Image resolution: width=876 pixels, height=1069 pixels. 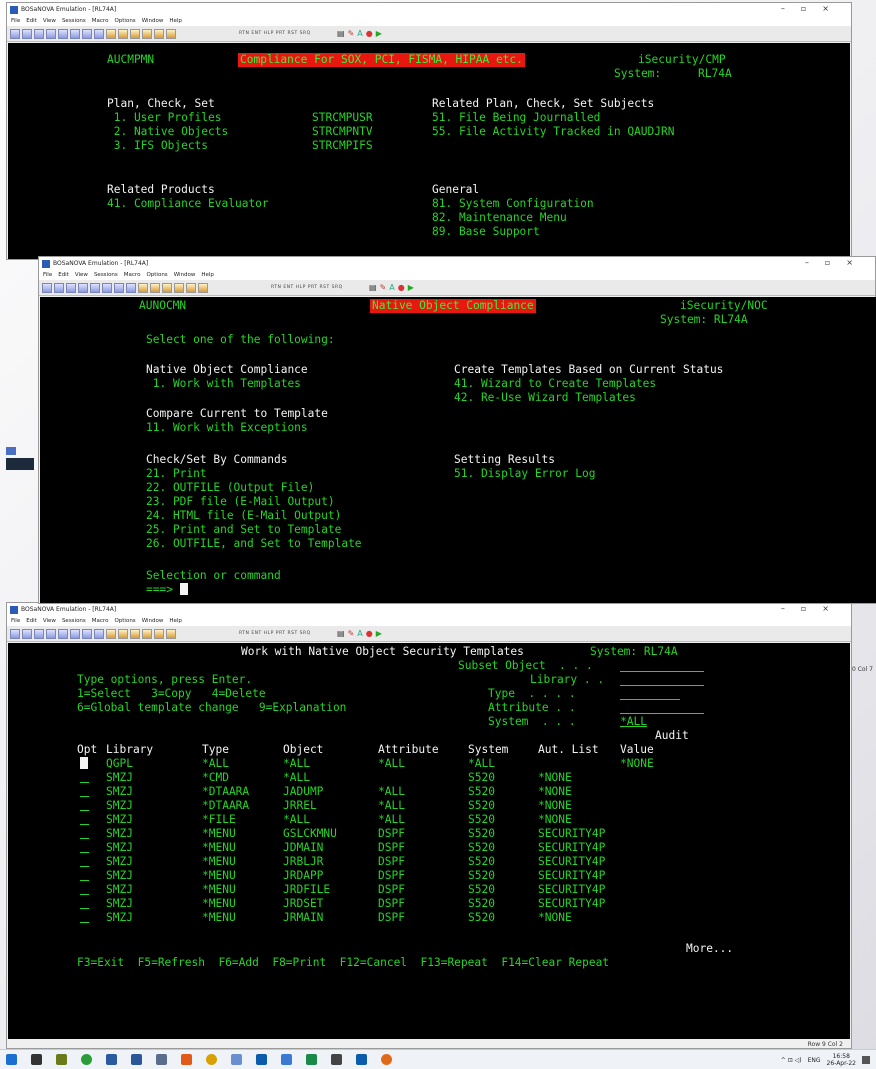 What do you see at coordinates (36, 1059) in the screenshot?
I see `task-view-icon` at bounding box center [36, 1059].